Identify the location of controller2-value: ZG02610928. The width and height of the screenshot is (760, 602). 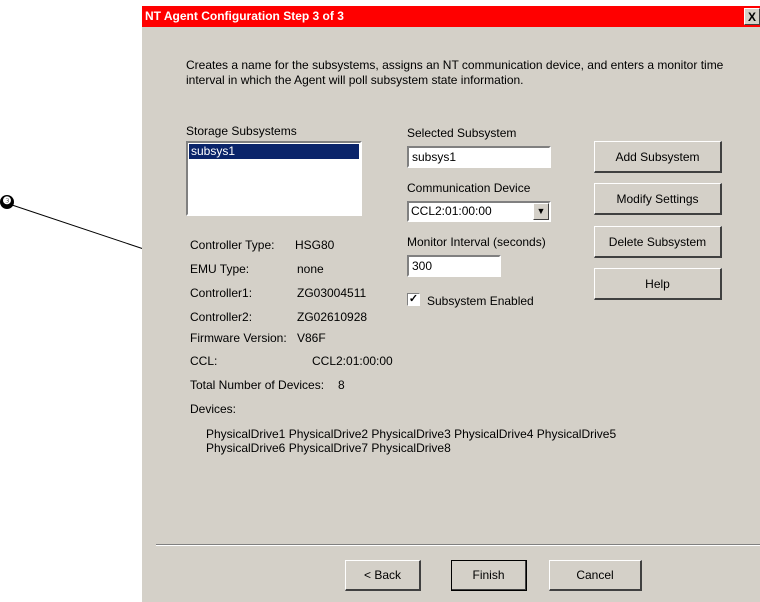
(332, 317).